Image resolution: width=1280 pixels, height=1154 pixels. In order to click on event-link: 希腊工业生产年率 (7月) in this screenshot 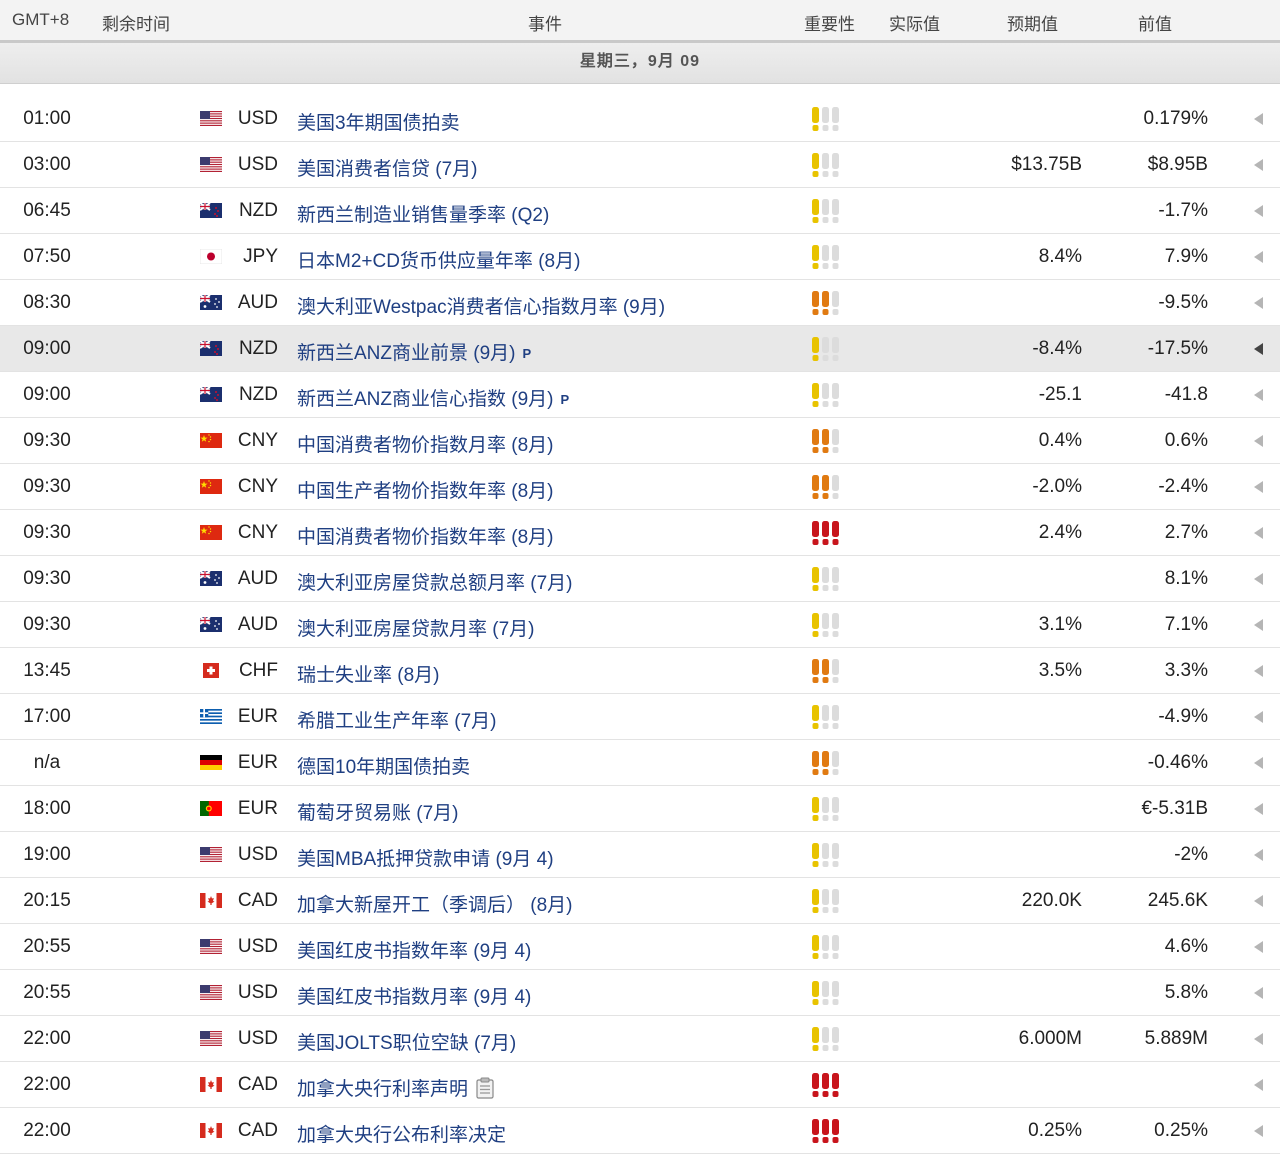, I will do `click(397, 719)`.